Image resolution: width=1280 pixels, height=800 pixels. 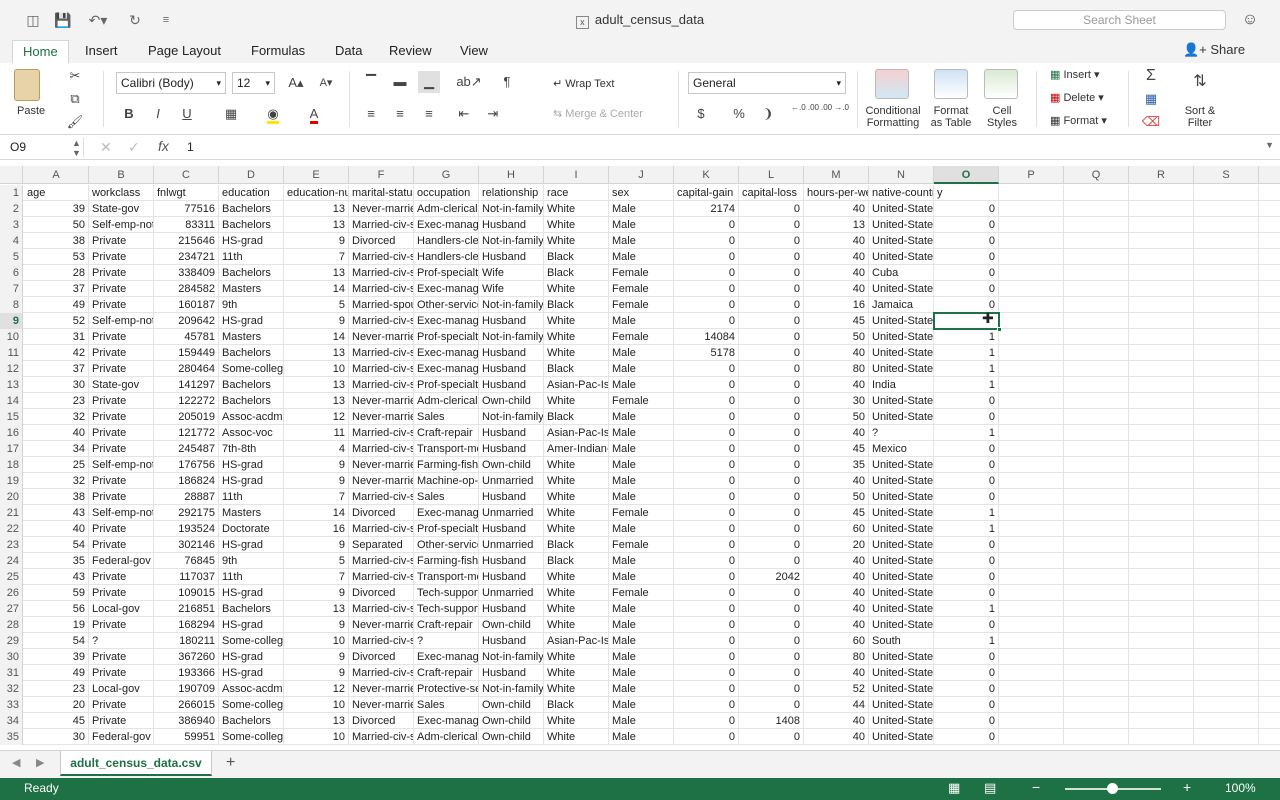 I want to click on cell: Wife, so click(x=511, y=289).